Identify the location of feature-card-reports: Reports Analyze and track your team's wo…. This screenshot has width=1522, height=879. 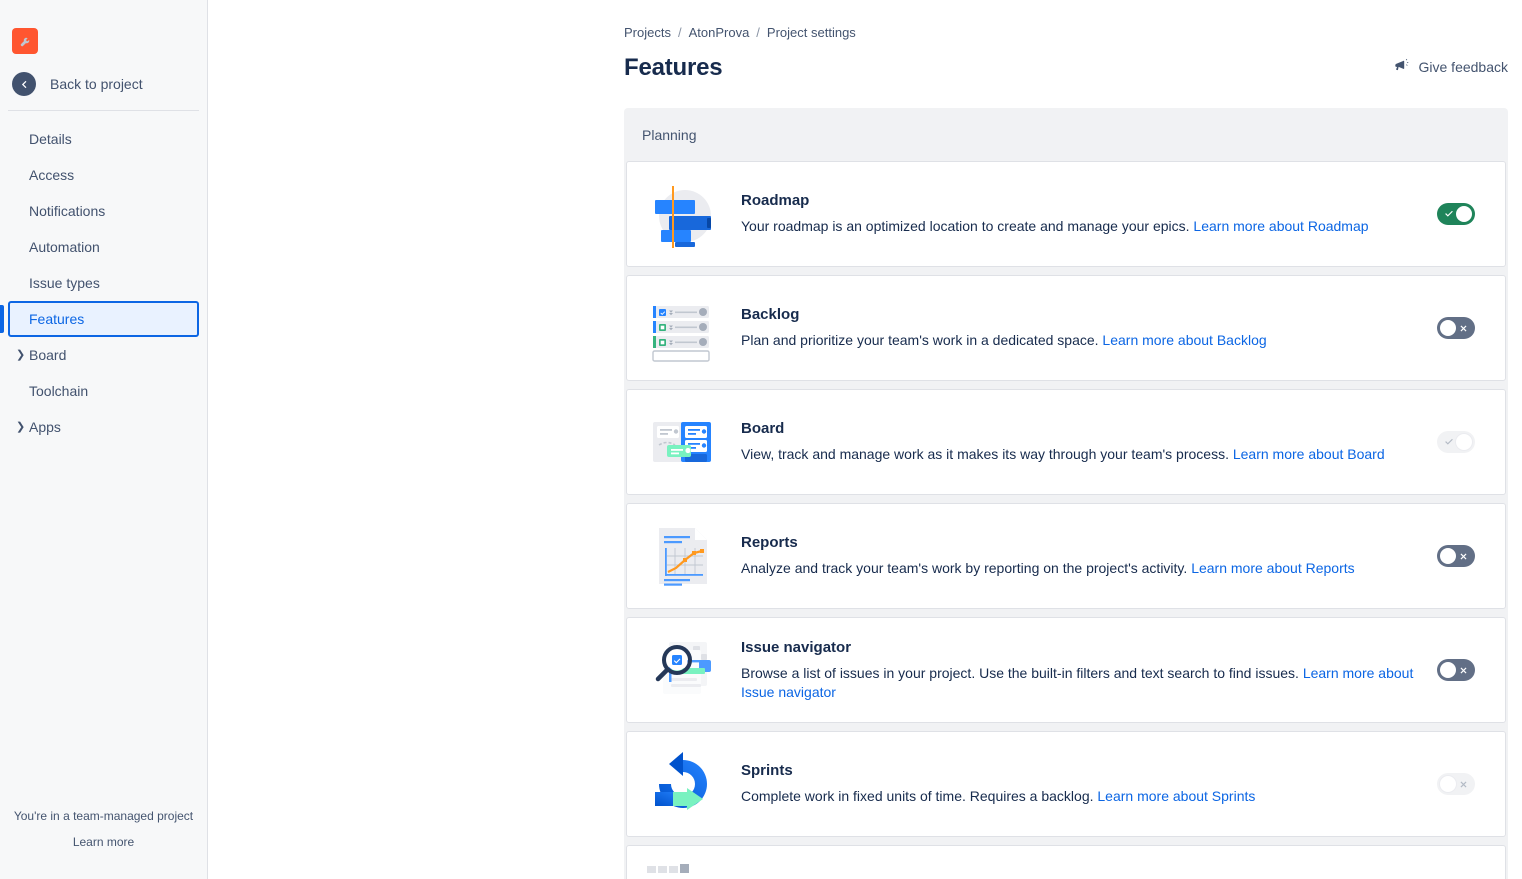
(1066, 556).